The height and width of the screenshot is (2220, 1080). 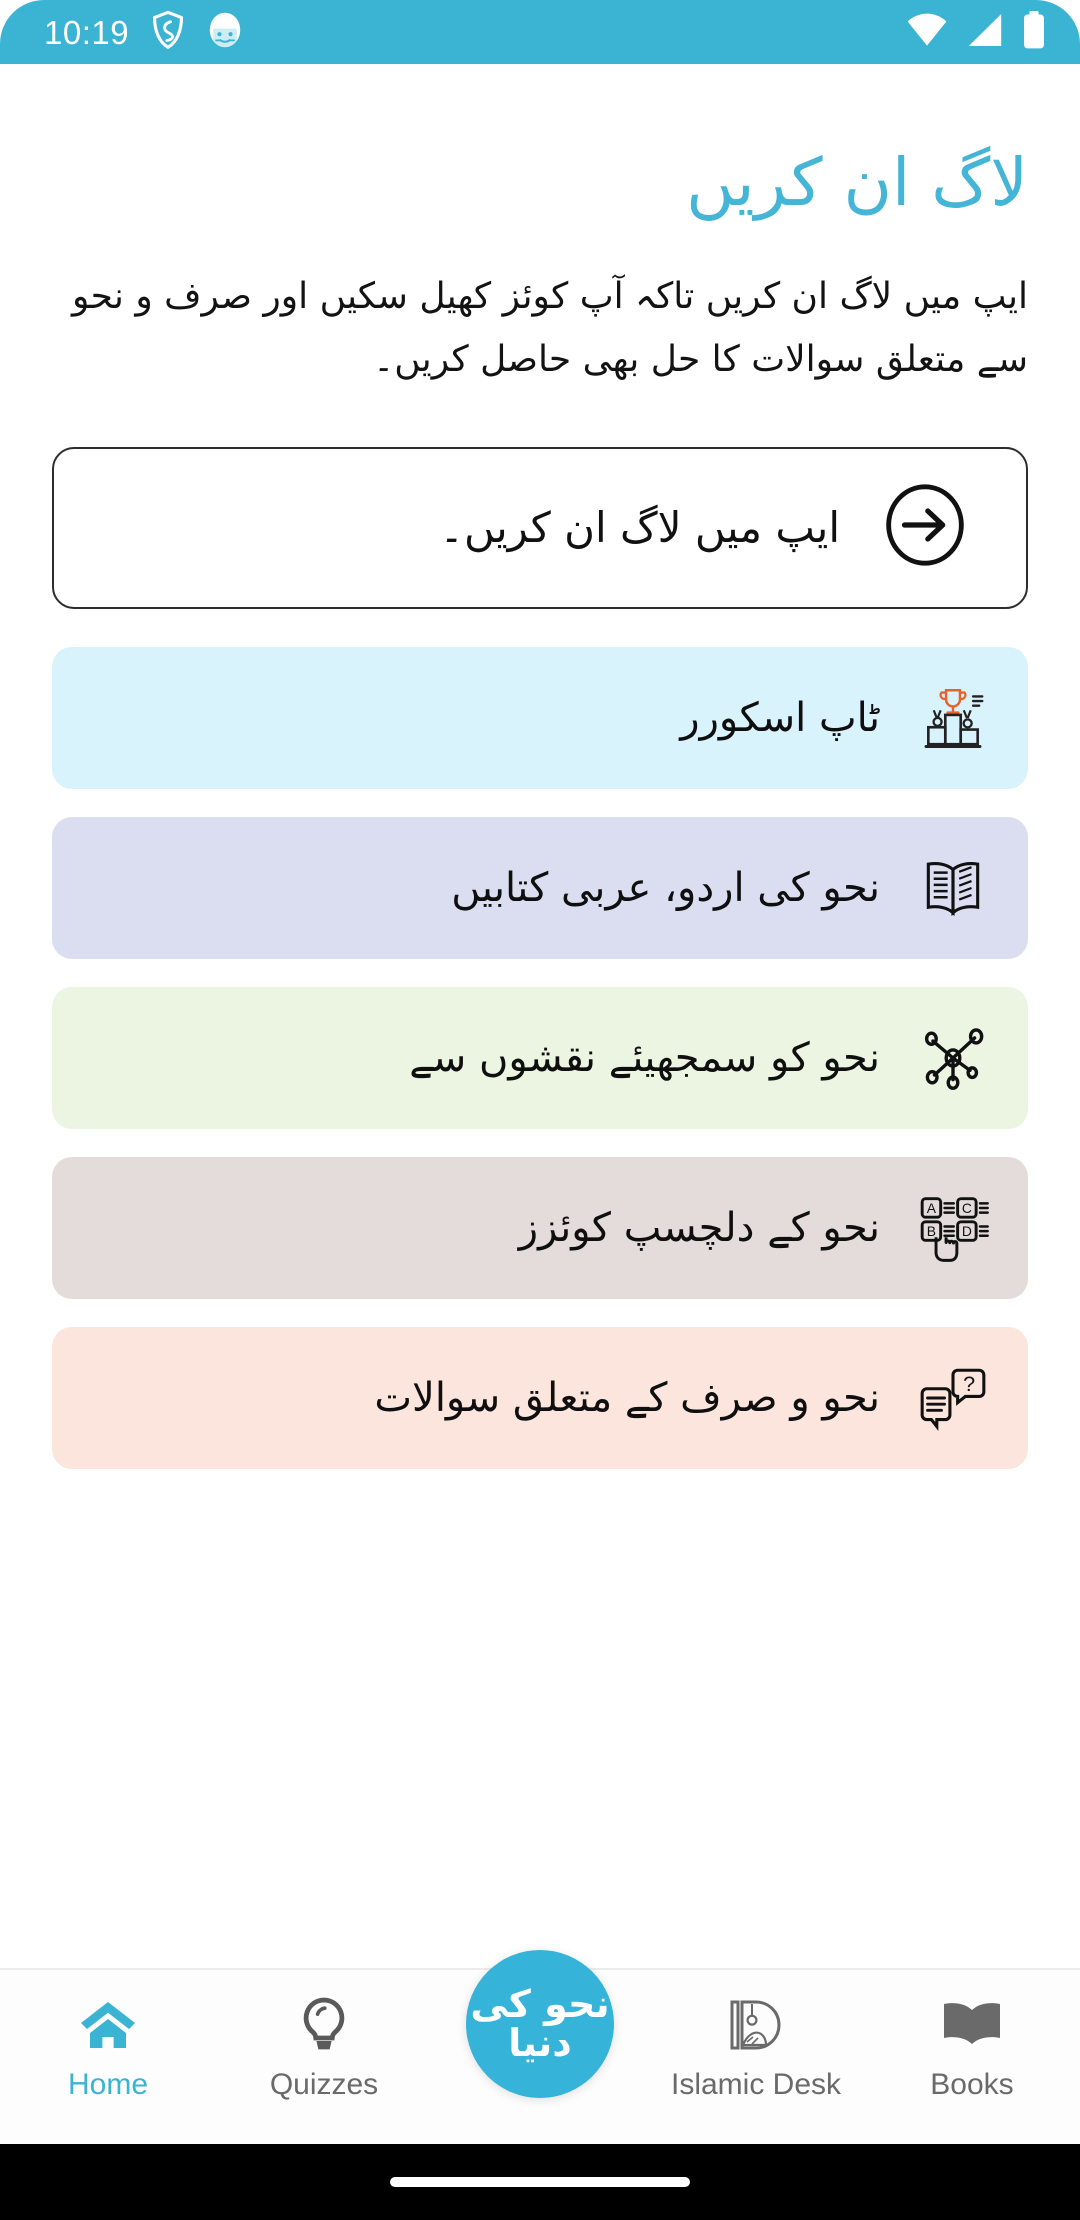 What do you see at coordinates (1034, 32) in the screenshot?
I see `battery-icon` at bounding box center [1034, 32].